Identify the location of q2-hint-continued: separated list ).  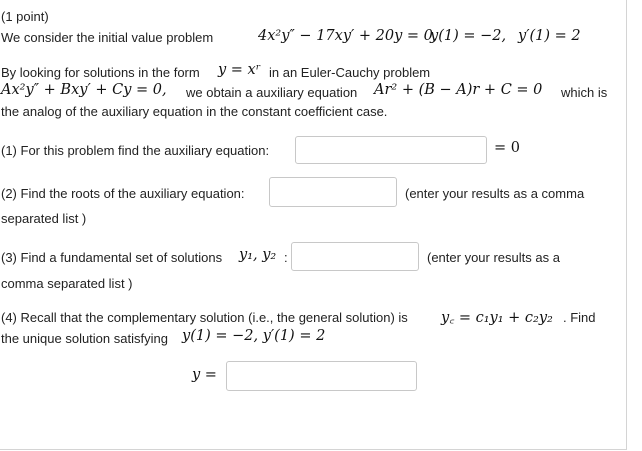
(44, 218).